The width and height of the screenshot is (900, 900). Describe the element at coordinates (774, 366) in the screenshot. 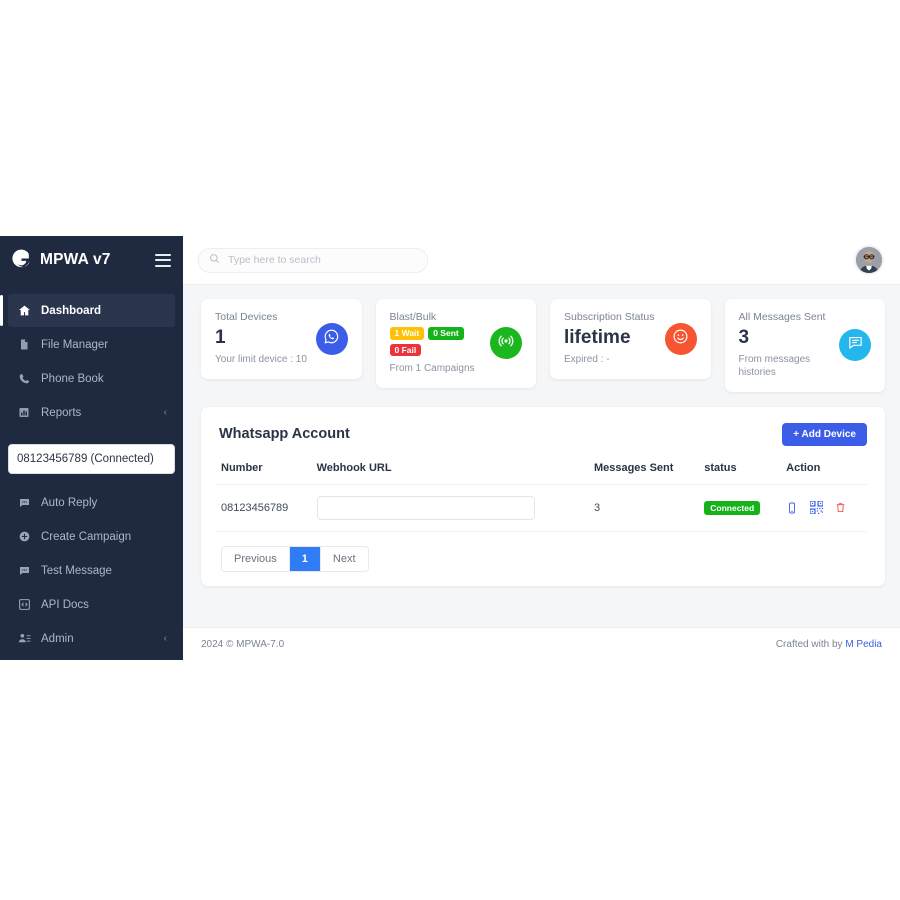

I see `card-subtitle: From messages histories` at that location.